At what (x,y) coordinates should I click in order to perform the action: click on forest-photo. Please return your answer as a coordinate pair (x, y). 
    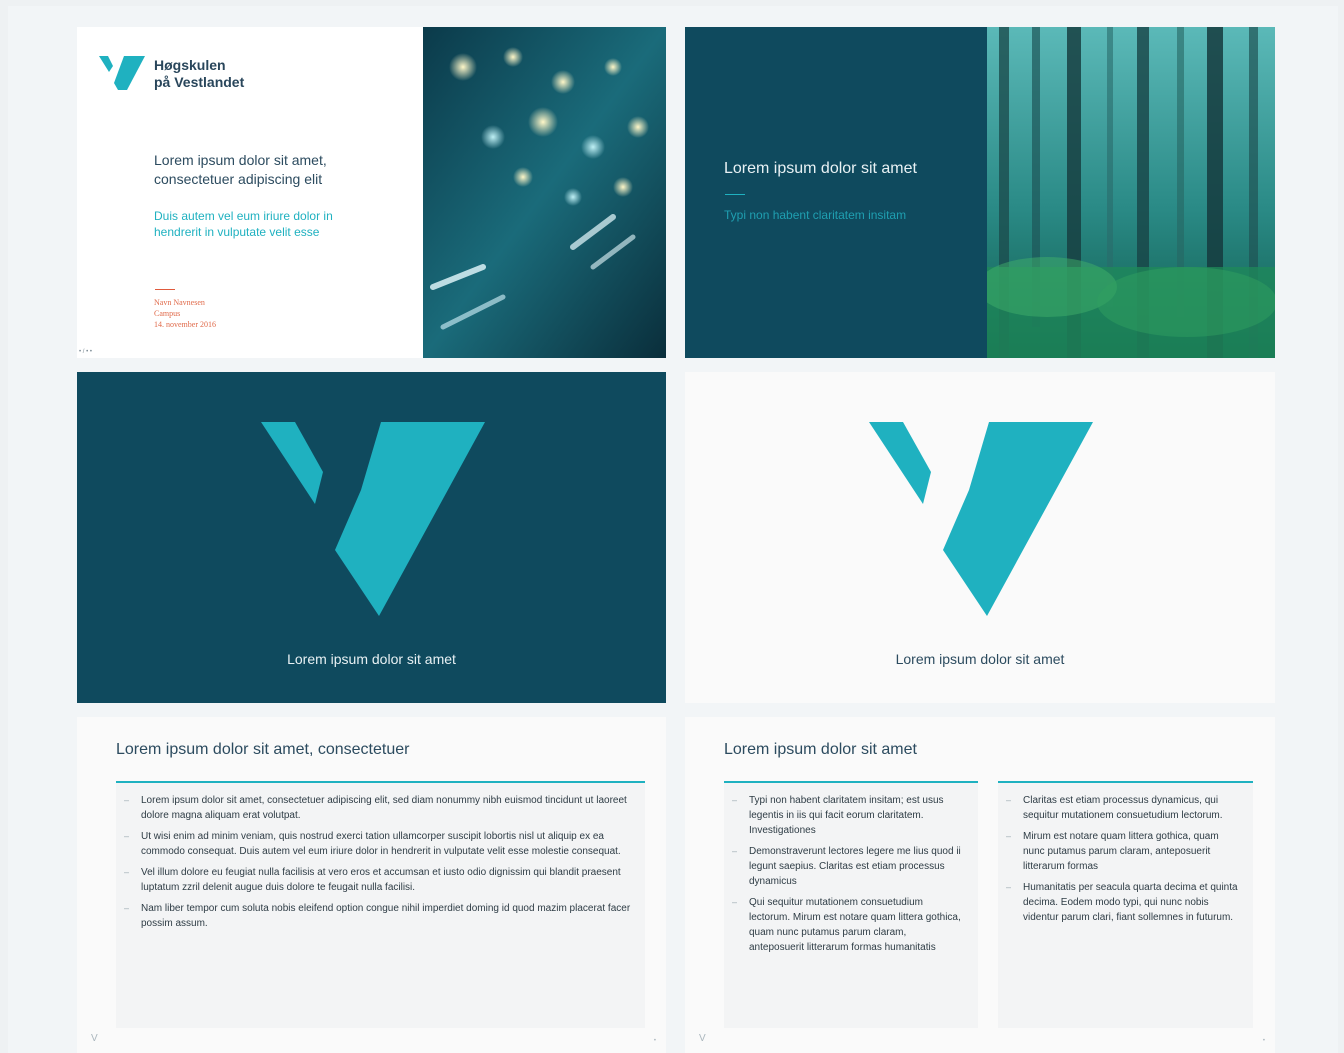
    Looking at the image, I should click on (1131, 192).